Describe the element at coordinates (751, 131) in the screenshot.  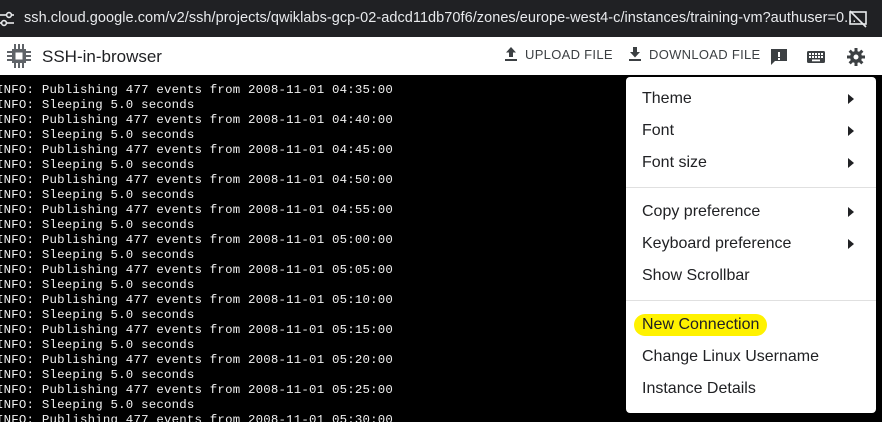
I see `menu-item-font: Font` at that location.